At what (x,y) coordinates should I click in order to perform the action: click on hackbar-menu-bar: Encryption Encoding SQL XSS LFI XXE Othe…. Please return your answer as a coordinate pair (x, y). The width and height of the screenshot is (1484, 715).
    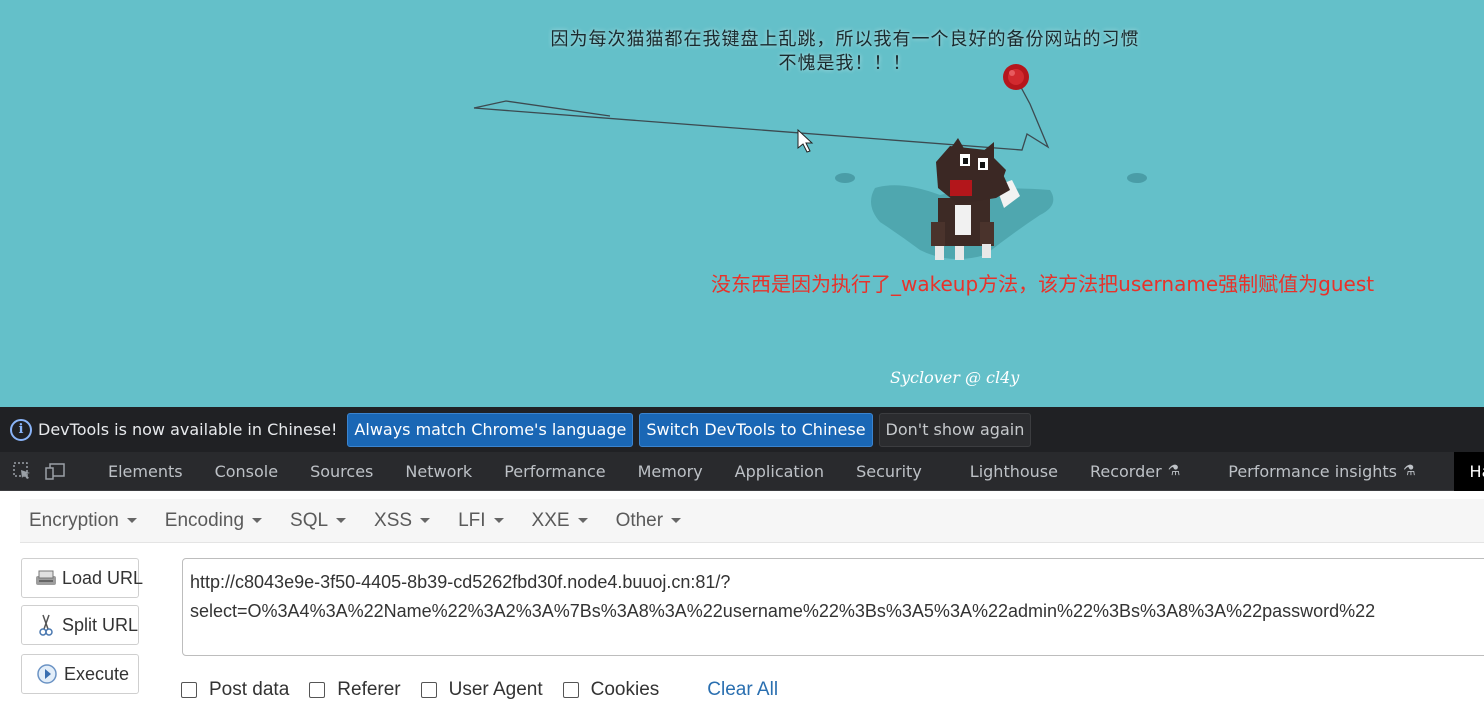
    Looking at the image, I should click on (752, 521).